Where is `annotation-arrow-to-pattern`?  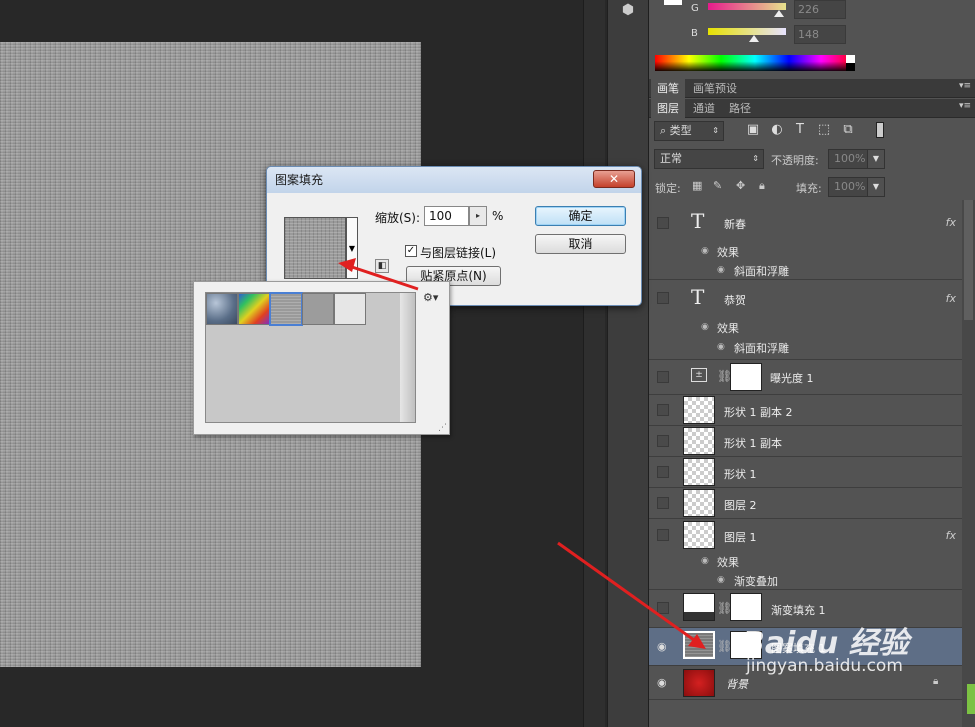
annotation-arrow-to-pattern is located at coordinates (378, 274).